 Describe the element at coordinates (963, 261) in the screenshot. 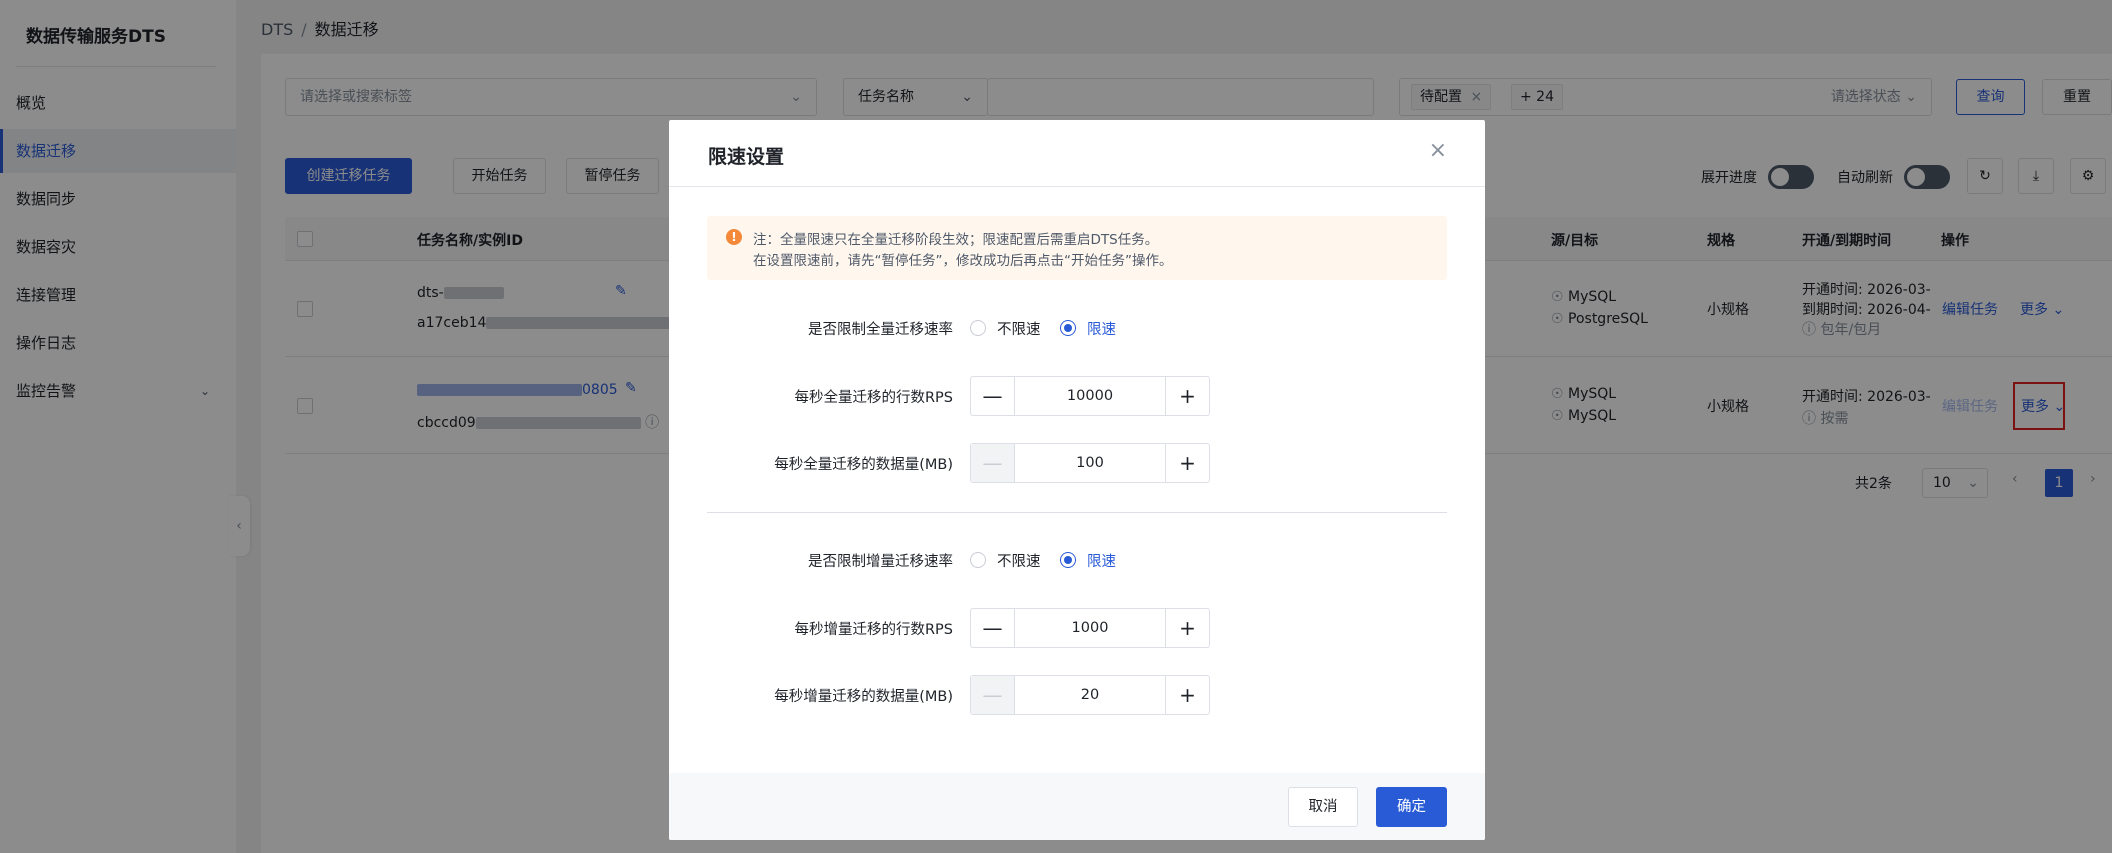

I see `notice-line-2: 在设置限速前，请先“暂停任务”，修改成功后再点击“开始任务”操作。` at that location.